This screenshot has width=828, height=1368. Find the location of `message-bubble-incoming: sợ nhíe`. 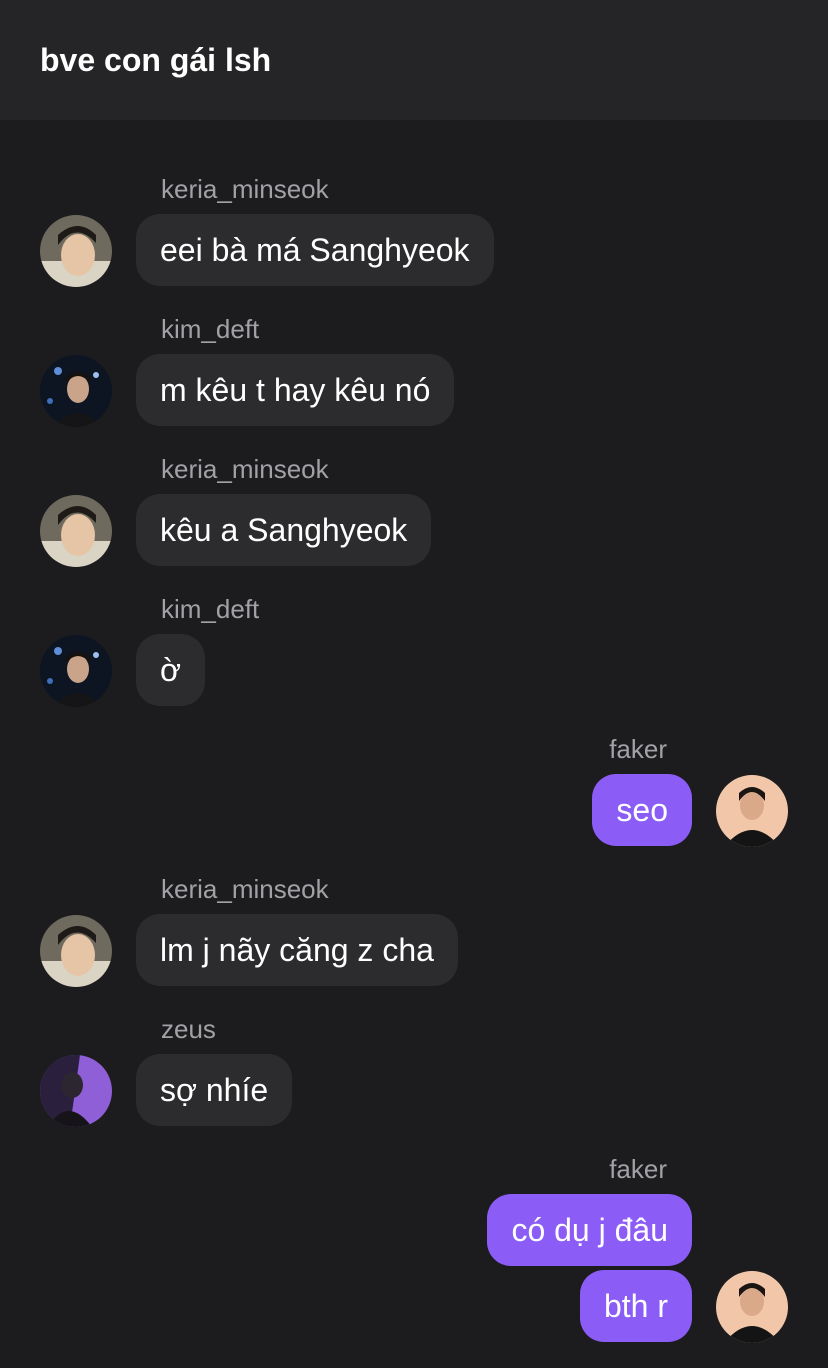

message-bubble-incoming: sợ nhíe is located at coordinates (214, 1090).